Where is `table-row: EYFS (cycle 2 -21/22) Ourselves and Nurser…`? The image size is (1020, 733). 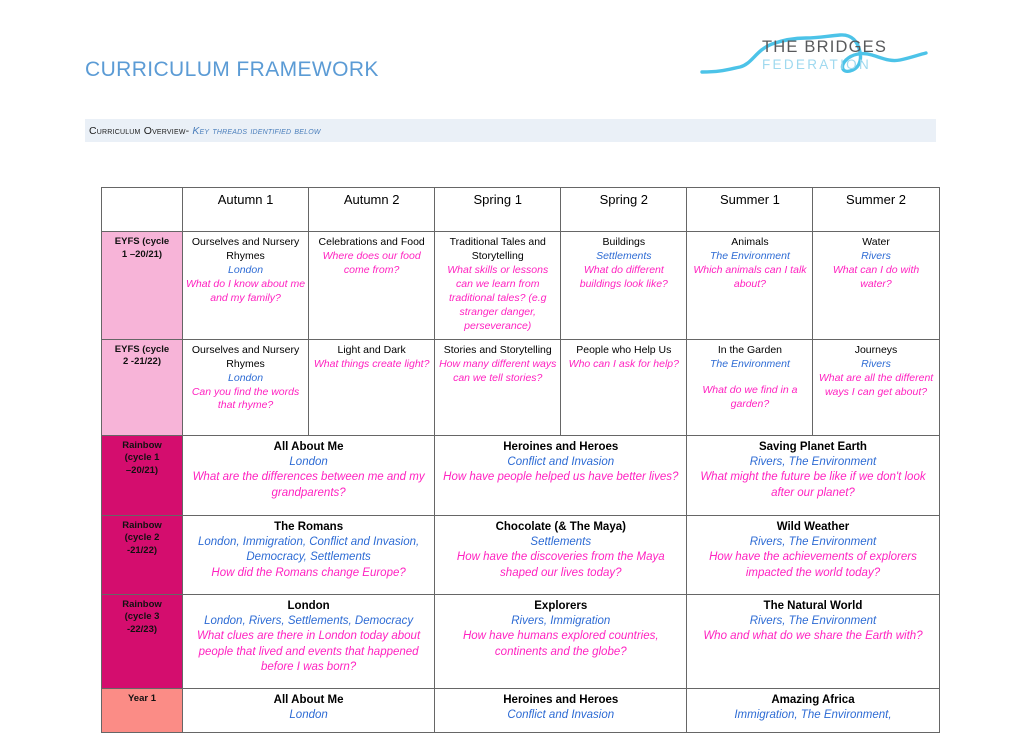 table-row: EYFS (cycle 2 -21/22) Ourselves and Nurser… is located at coordinates (520, 387).